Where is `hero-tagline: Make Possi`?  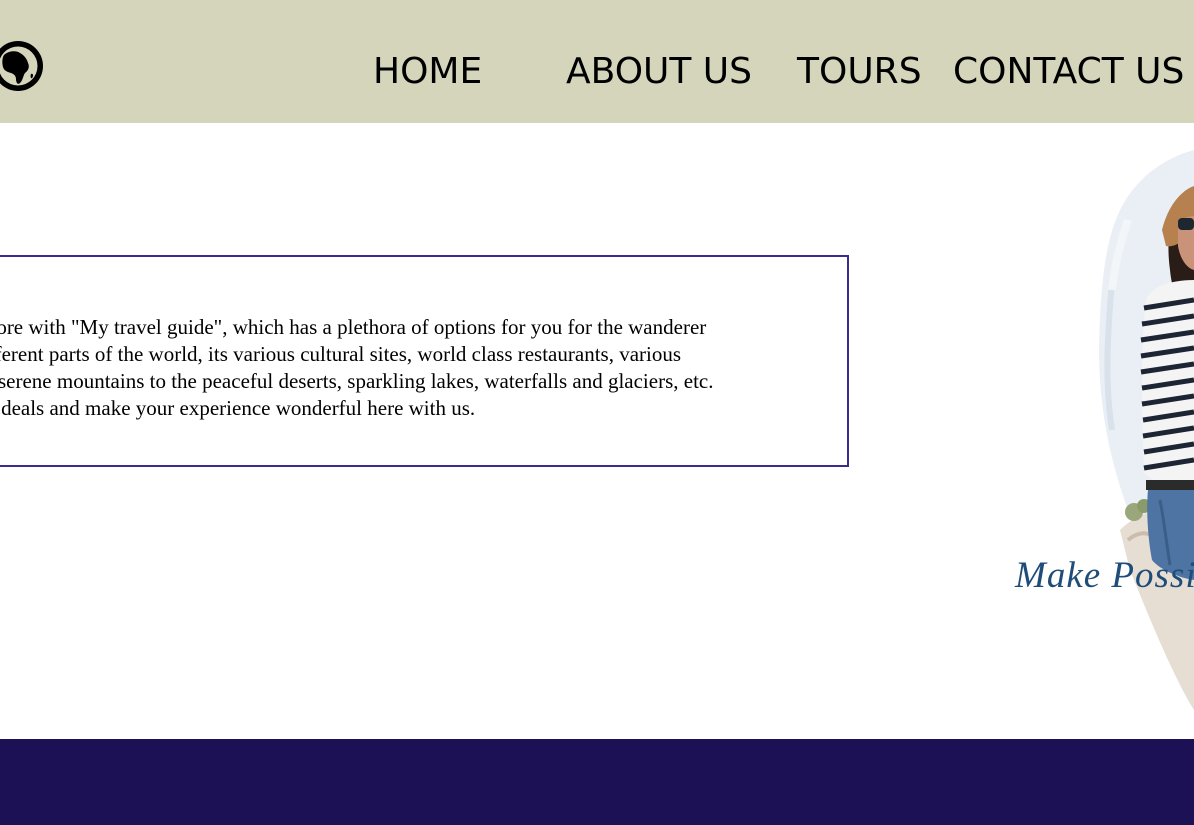 hero-tagline: Make Possi is located at coordinates (1104, 575).